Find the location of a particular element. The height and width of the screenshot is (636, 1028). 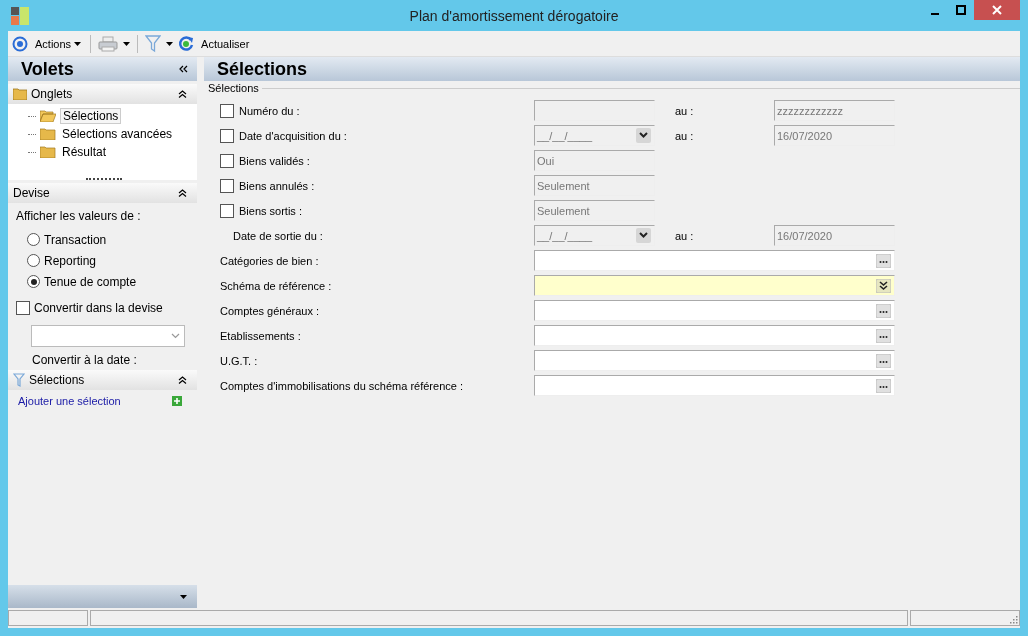

app-icon is located at coordinates (20, 15).